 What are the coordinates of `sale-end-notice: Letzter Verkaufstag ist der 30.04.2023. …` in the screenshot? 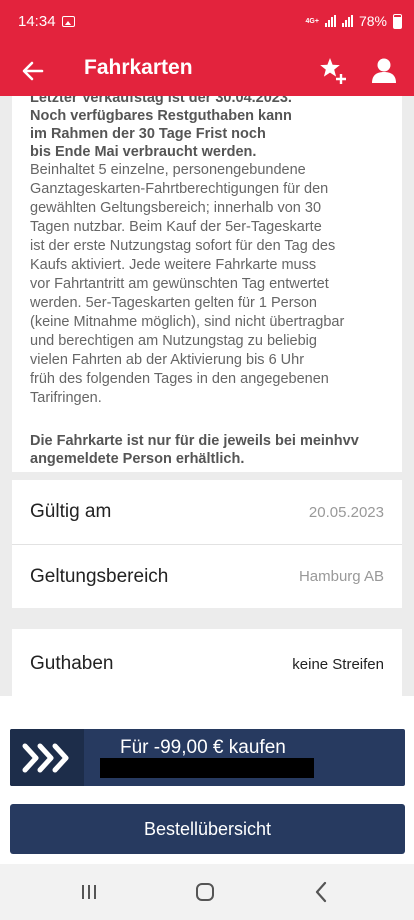 It's located at (161, 128).